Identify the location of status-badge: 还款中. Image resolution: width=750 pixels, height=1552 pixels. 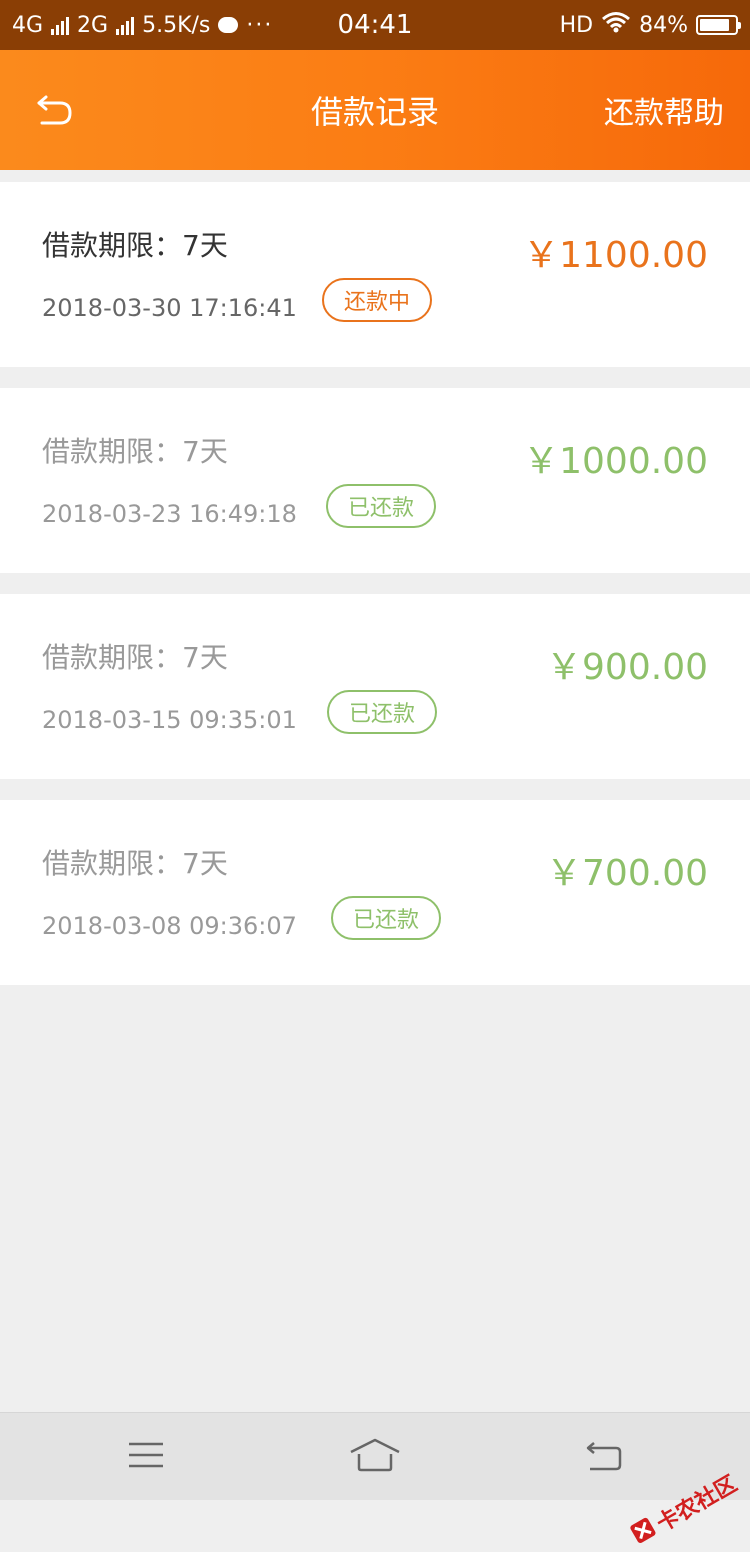
(377, 300).